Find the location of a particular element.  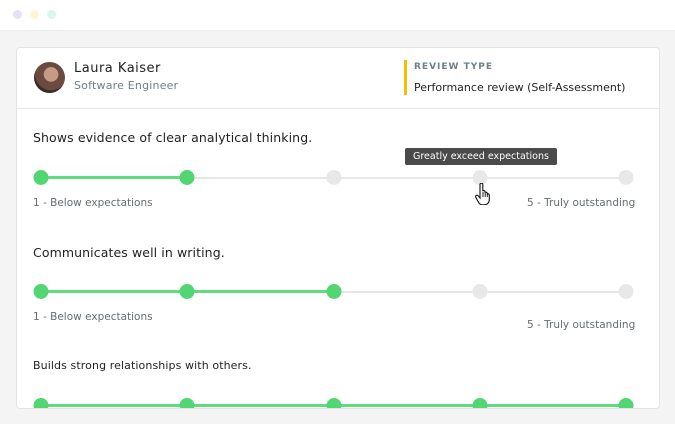

employee-role: Software Engineer is located at coordinates (126, 85).